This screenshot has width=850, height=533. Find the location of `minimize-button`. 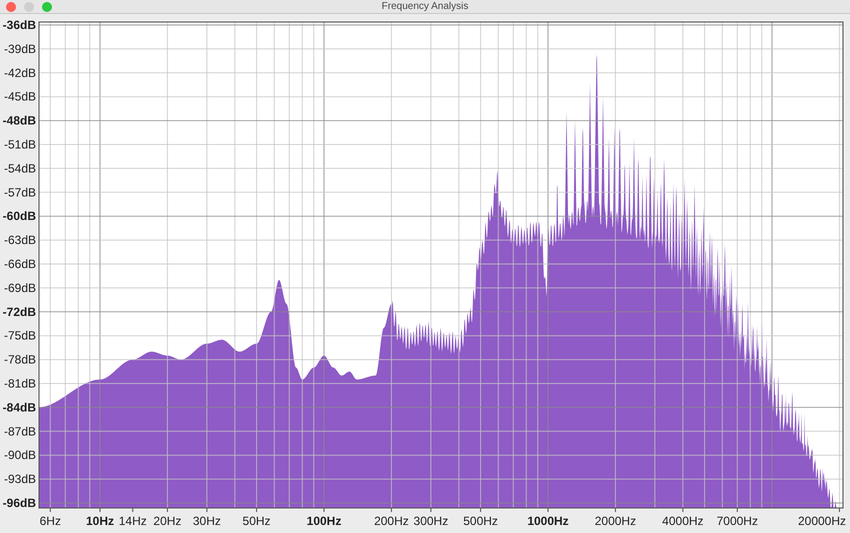

minimize-button is located at coordinates (29, 7).